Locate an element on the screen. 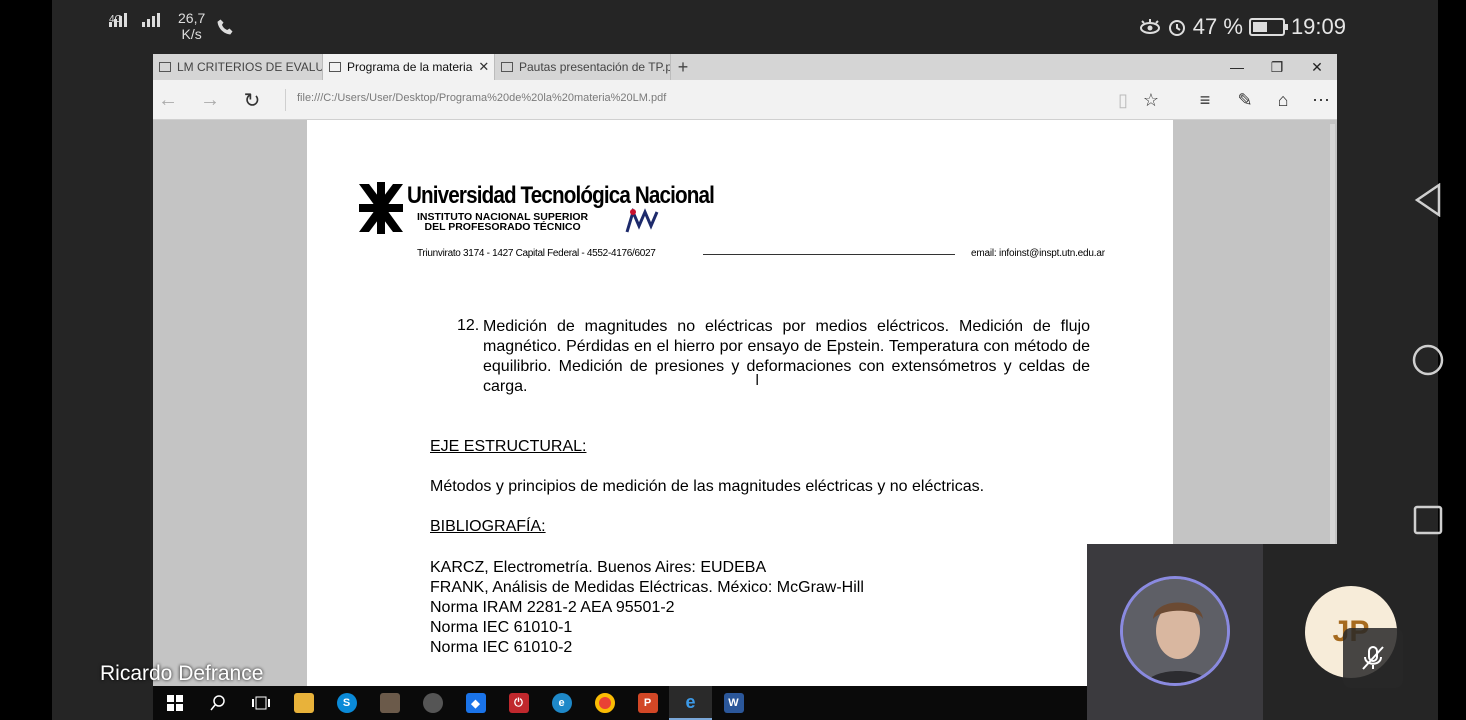  phone-call-icon is located at coordinates (225, 27).